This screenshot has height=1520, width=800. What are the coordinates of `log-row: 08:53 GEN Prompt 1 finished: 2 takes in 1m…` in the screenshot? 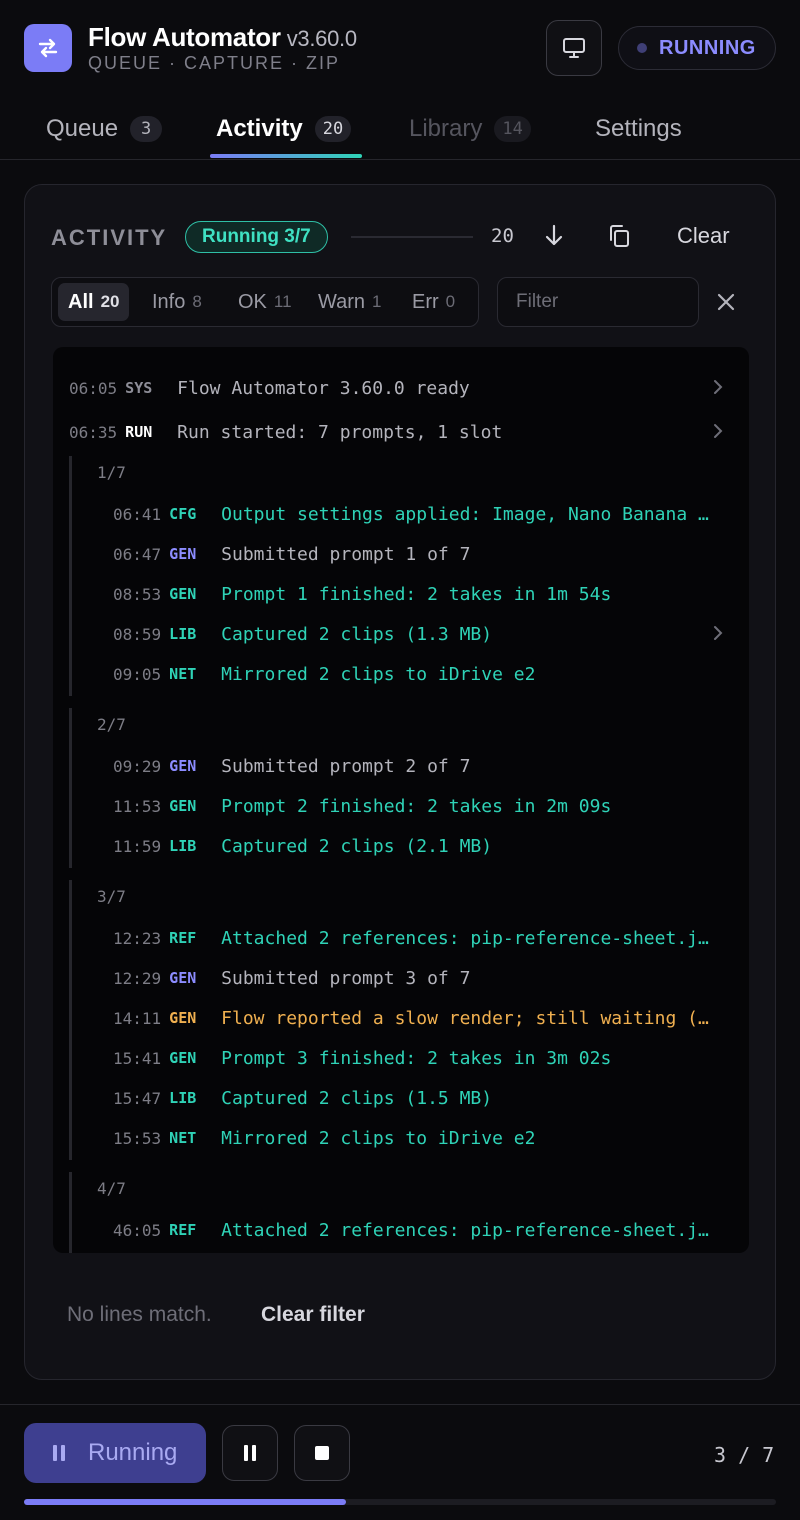 It's located at (401, 594).